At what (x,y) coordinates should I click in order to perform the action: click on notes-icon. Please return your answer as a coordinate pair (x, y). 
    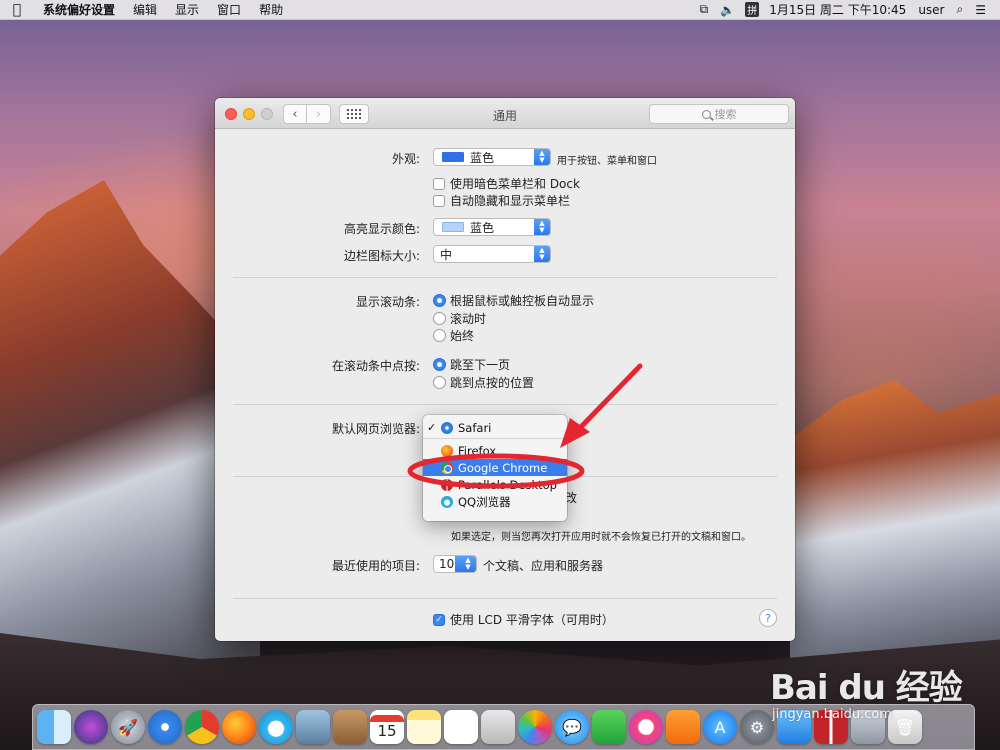
    Looking at the image, I should click on (424, 727).